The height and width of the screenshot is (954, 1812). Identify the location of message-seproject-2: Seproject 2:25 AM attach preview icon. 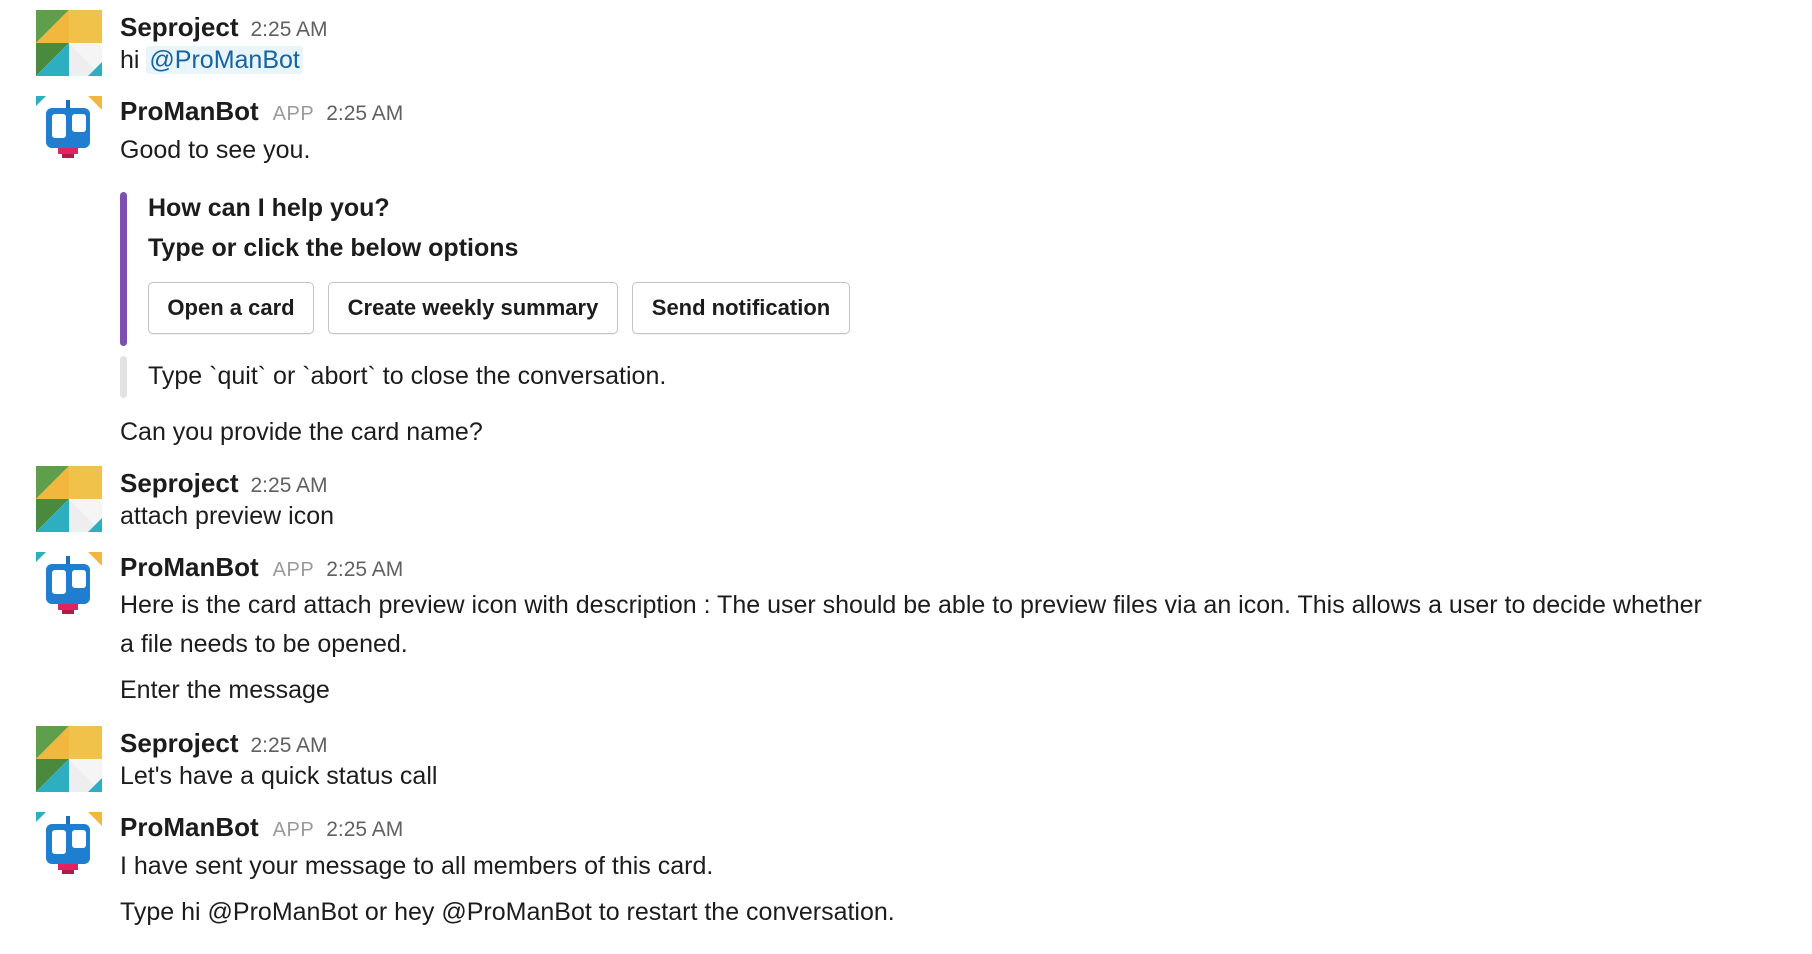
(906, 501).